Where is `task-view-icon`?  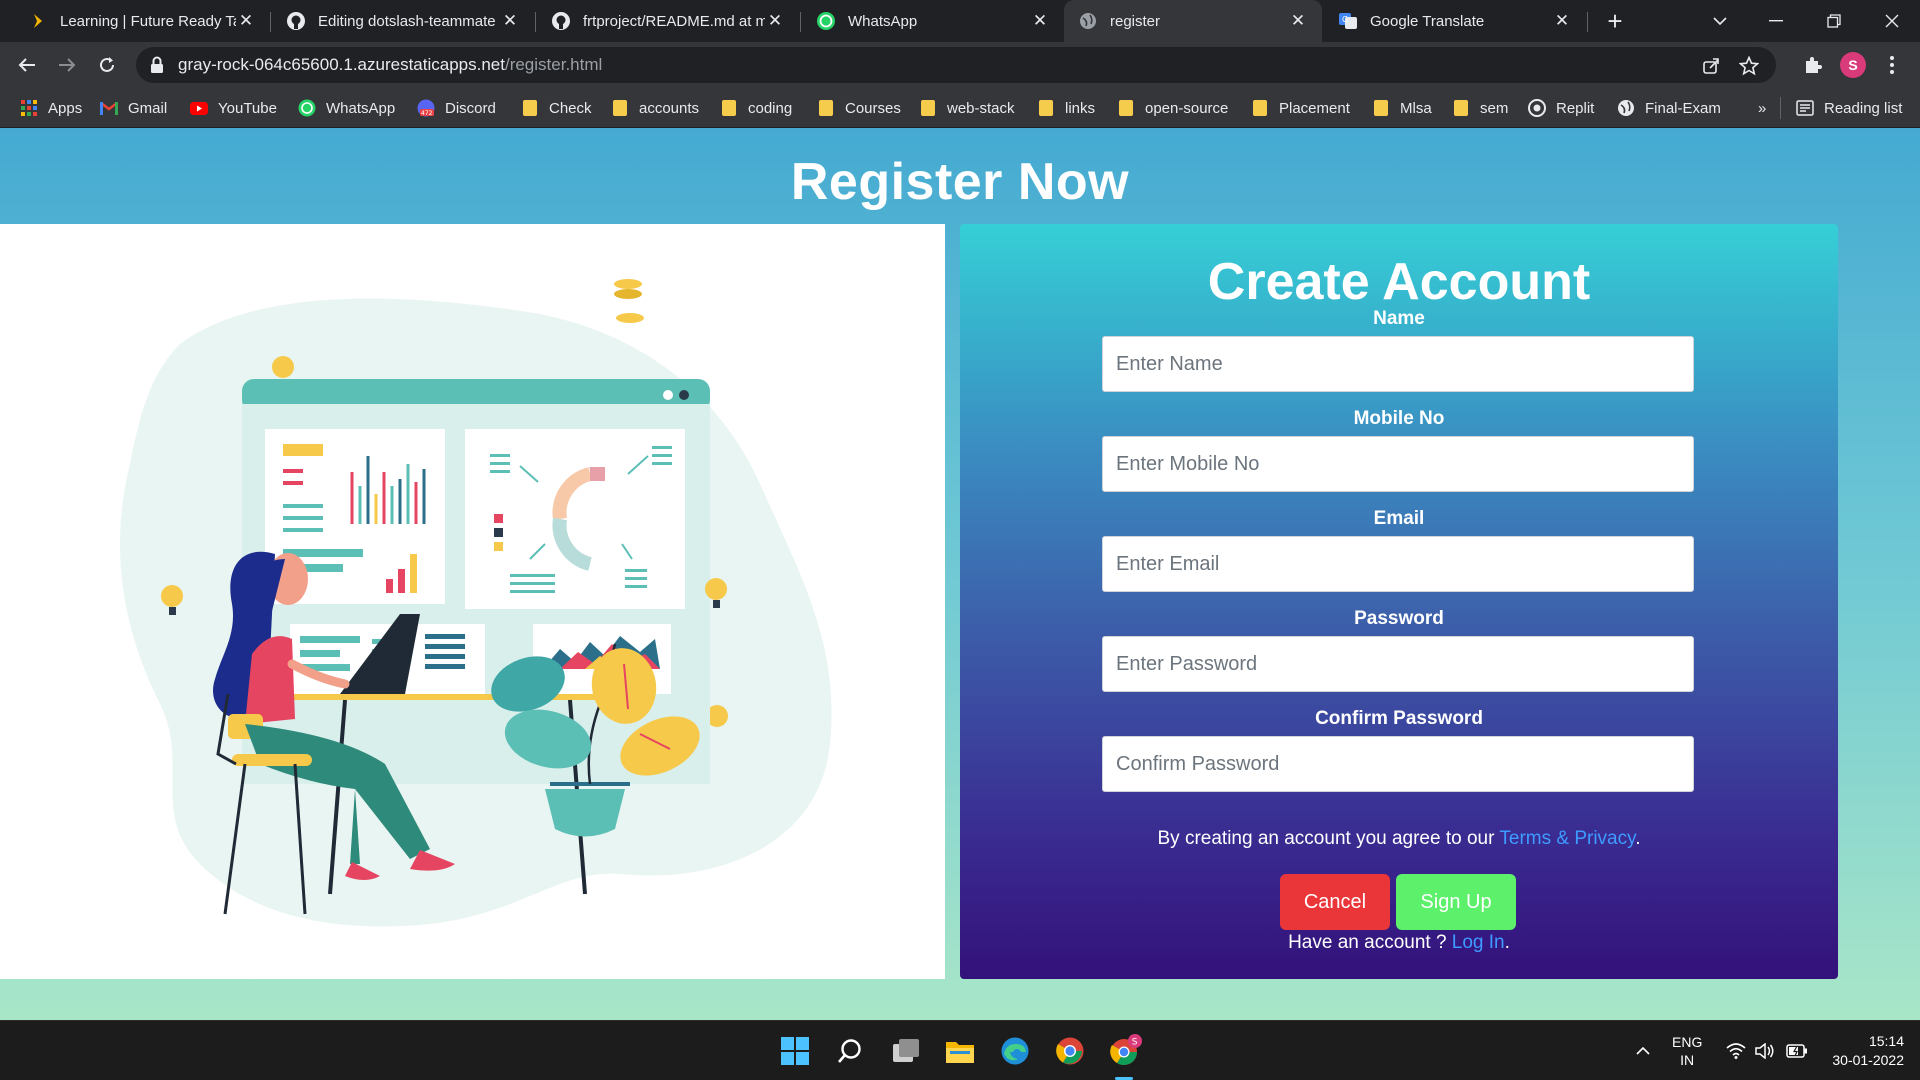
task-view-icon is located at coordinates (906, 1051).